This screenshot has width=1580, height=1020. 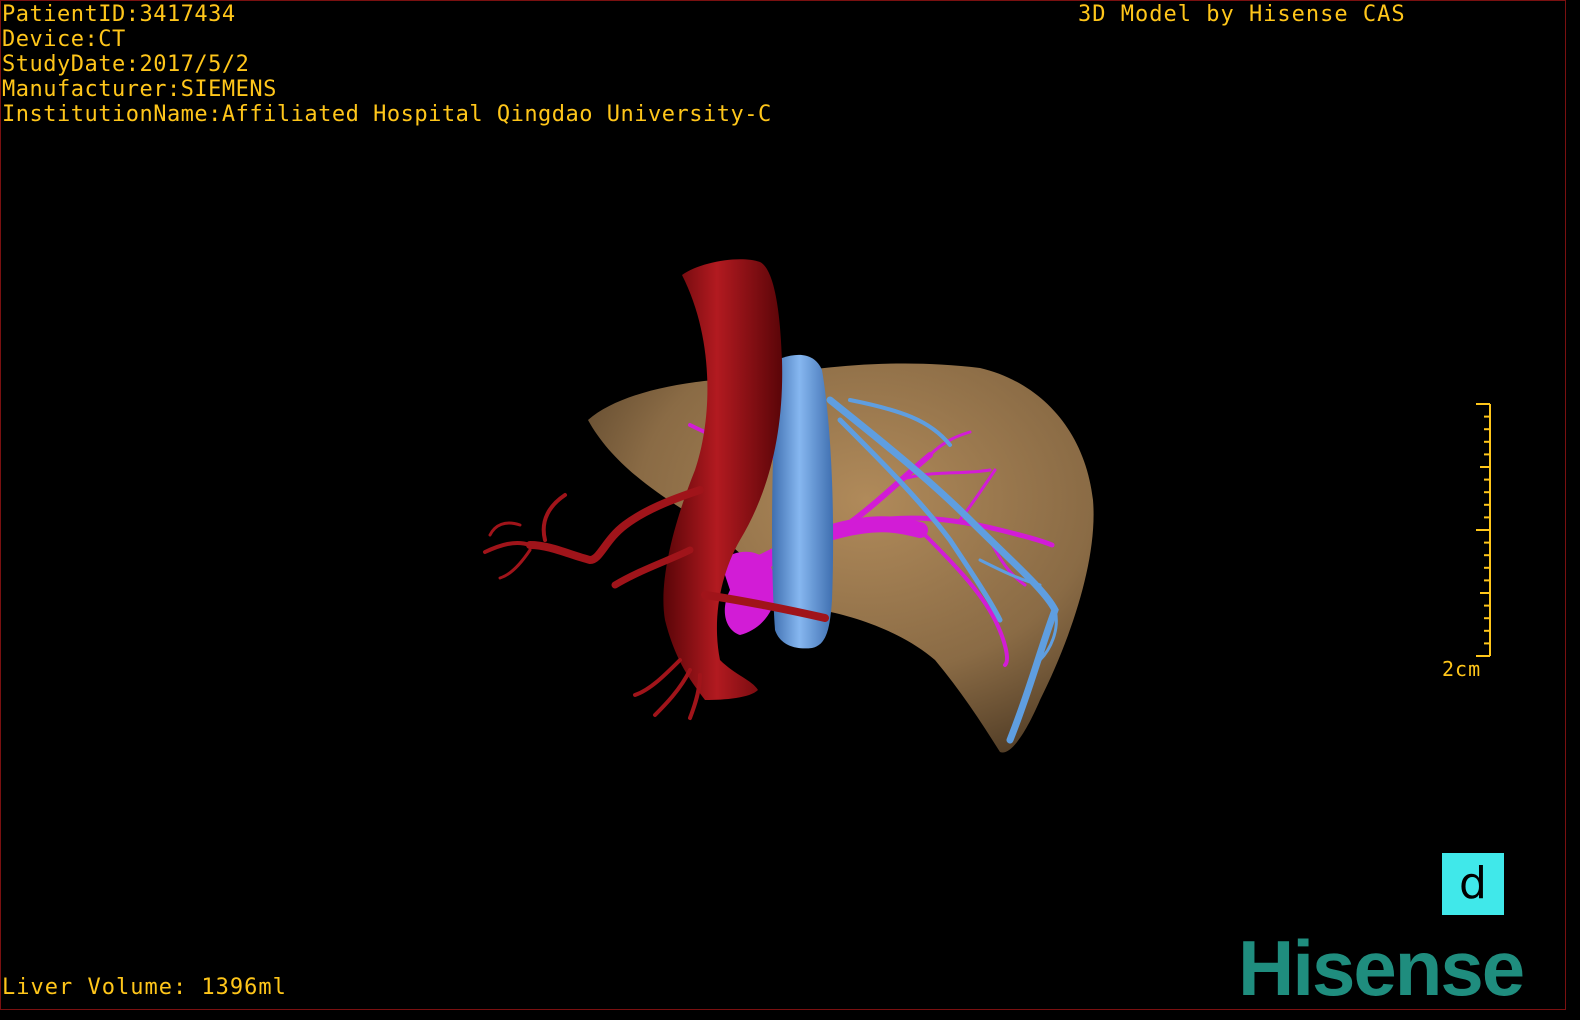 What do you see at coordinates (1381, 968) in the screenshot?
I see `hisense-logo: Hisense` at bounding box center [1381, 968].